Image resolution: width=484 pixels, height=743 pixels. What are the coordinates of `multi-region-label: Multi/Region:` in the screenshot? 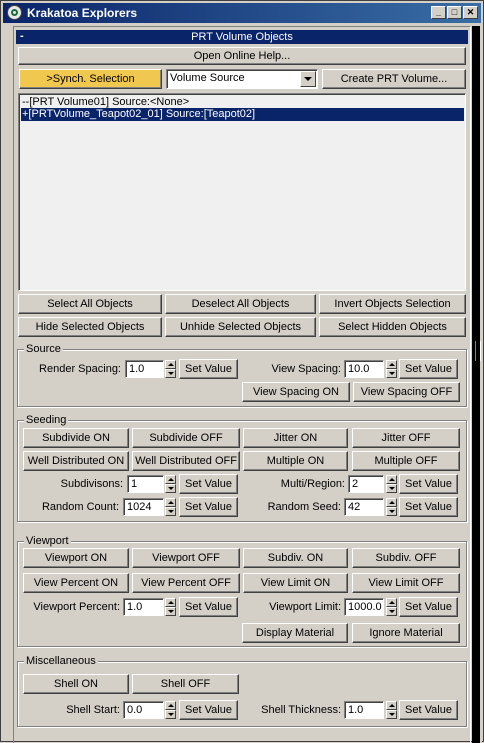 It's located at (312, 484).